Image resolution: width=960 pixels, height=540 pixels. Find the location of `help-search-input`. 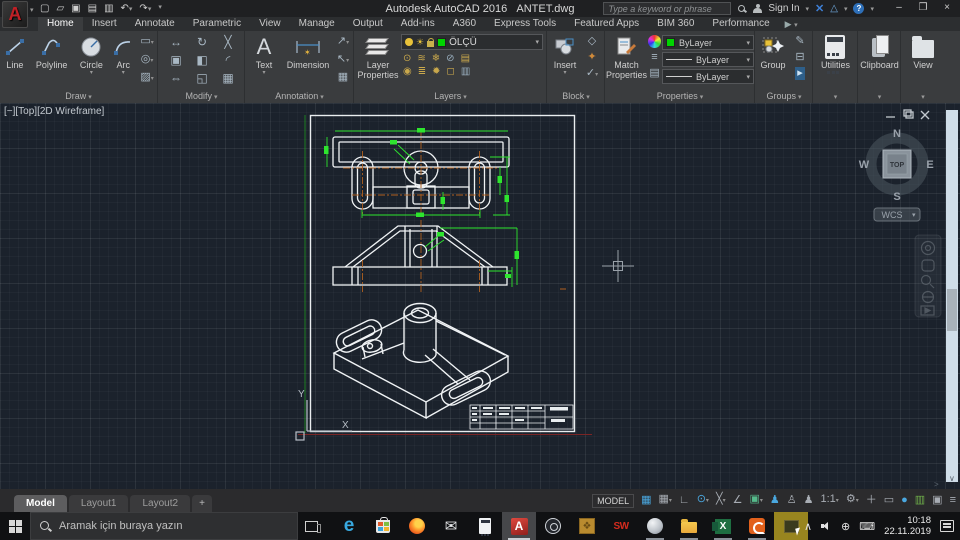

help-search-input is located at coordinates (667, 8).